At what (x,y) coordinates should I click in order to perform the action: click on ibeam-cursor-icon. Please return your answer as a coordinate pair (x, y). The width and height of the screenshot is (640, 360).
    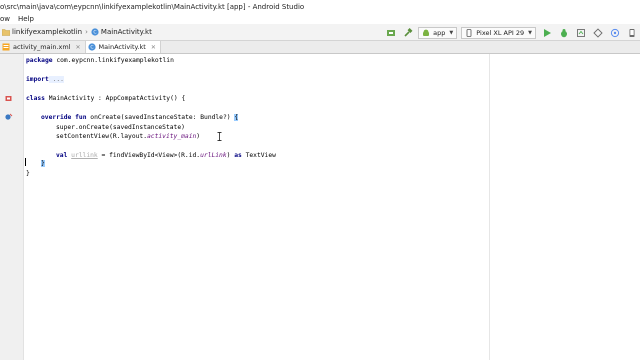
    Looking at the image, I should click on (219, 136).